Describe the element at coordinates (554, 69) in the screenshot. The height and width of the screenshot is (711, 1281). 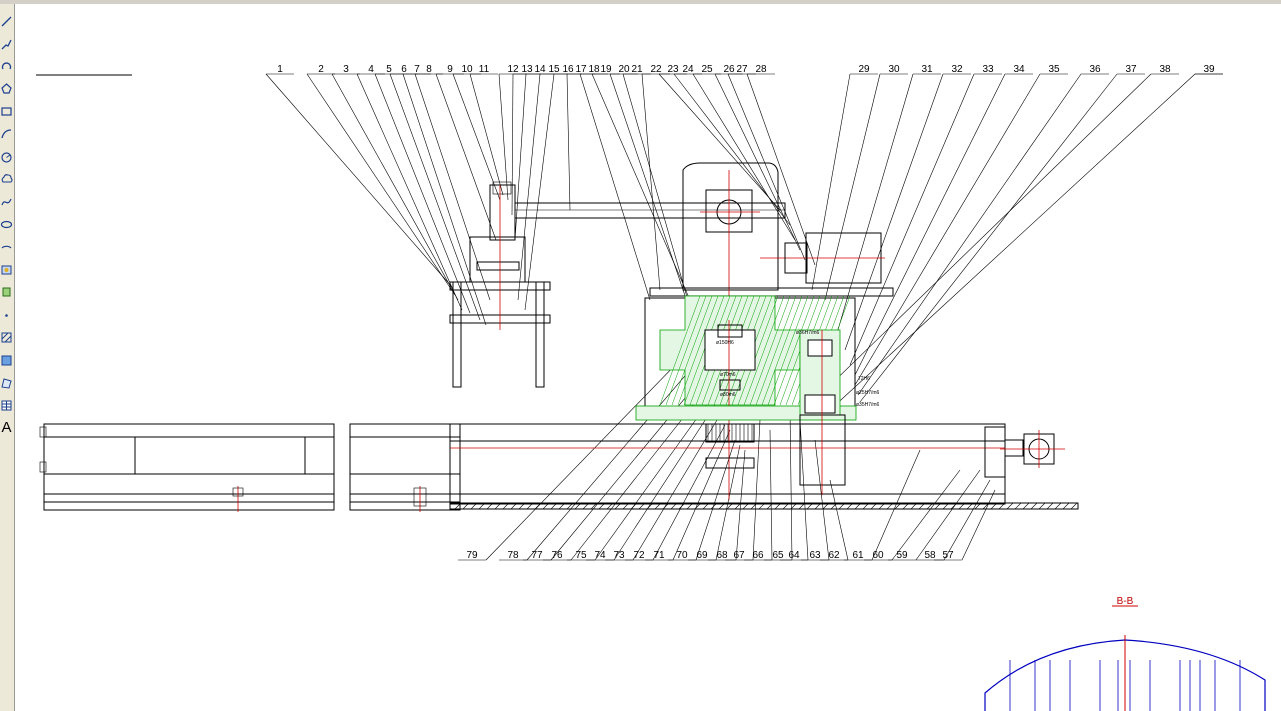
I see `balloon-number: 15` at that location.